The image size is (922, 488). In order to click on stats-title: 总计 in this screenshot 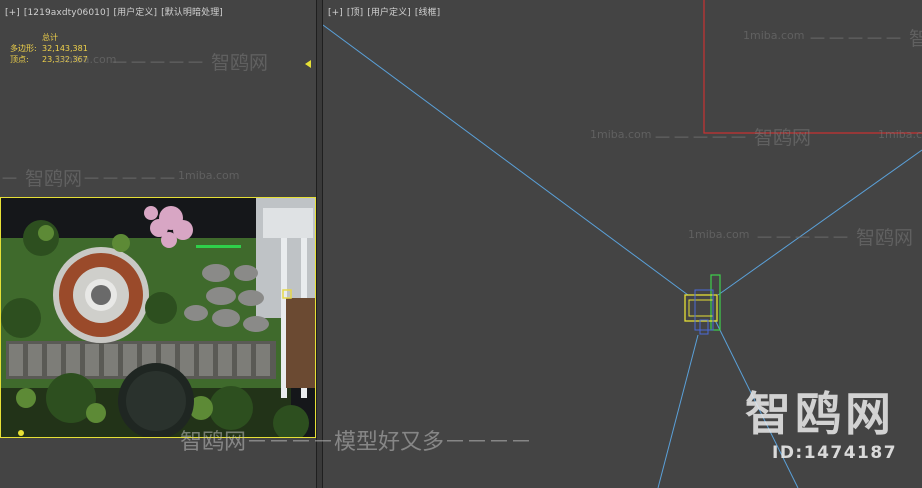, I will do `click(50, 37)`.